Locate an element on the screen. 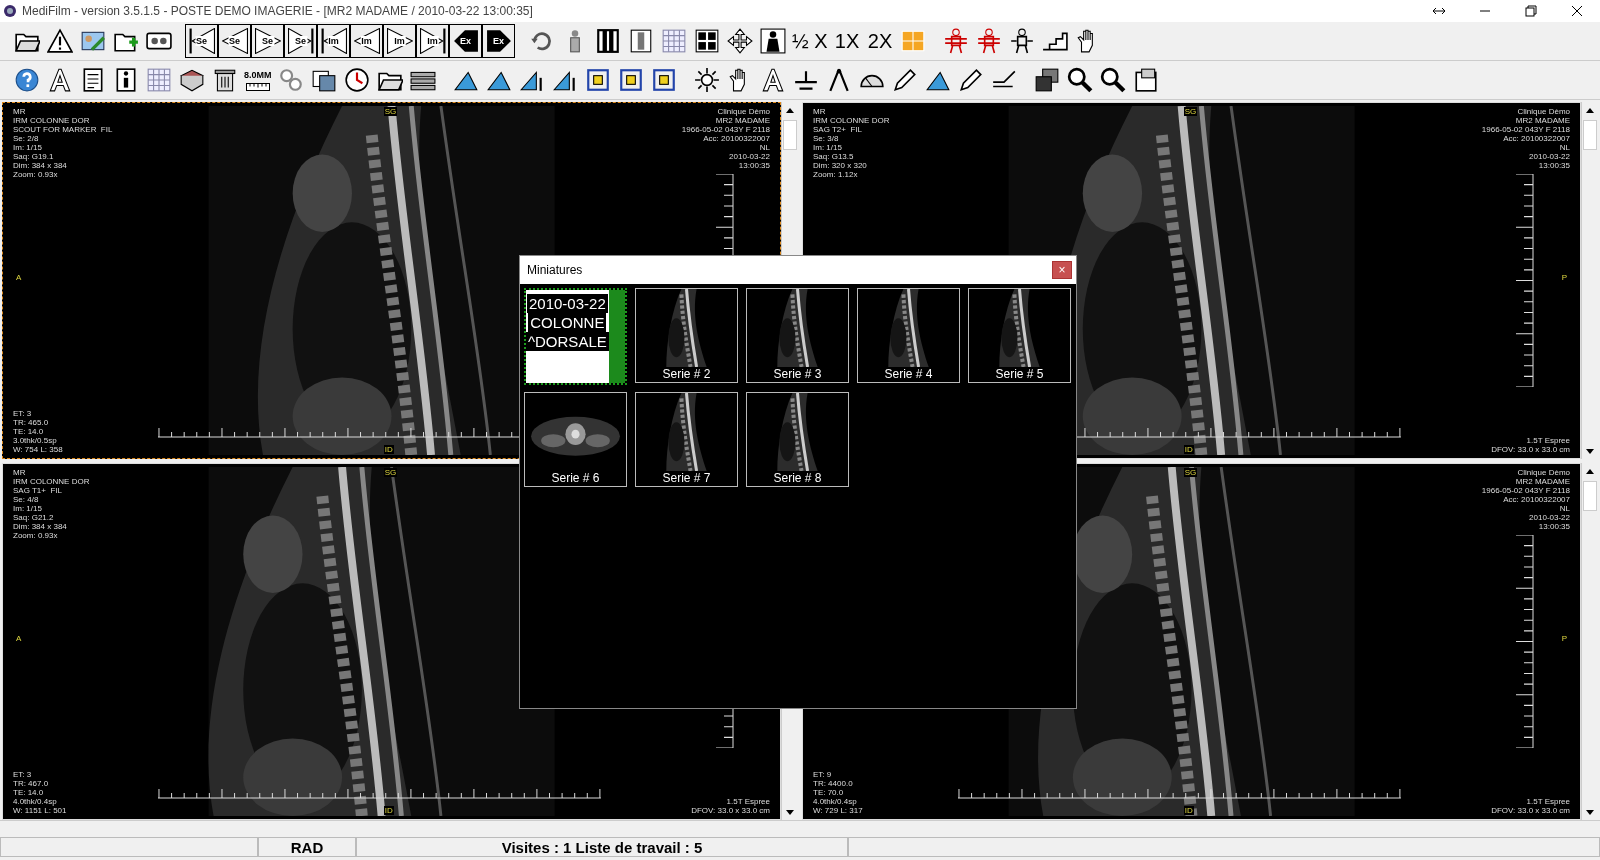 The width and height of the screenshot is (1600, 860). move-icon is located at coordinates (739, 41).